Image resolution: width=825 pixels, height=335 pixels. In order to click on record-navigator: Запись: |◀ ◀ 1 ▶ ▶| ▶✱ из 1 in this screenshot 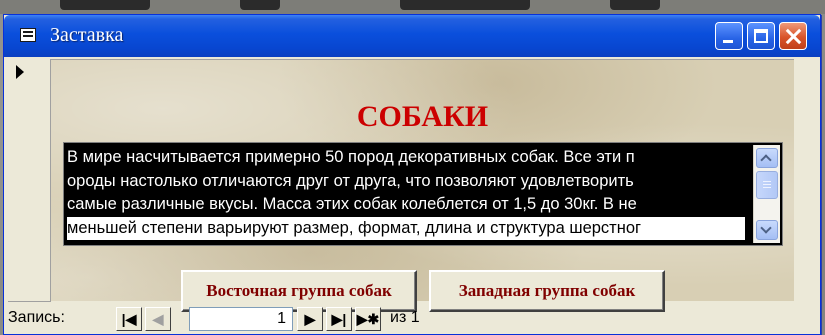, I will do `click(412, 319)`.